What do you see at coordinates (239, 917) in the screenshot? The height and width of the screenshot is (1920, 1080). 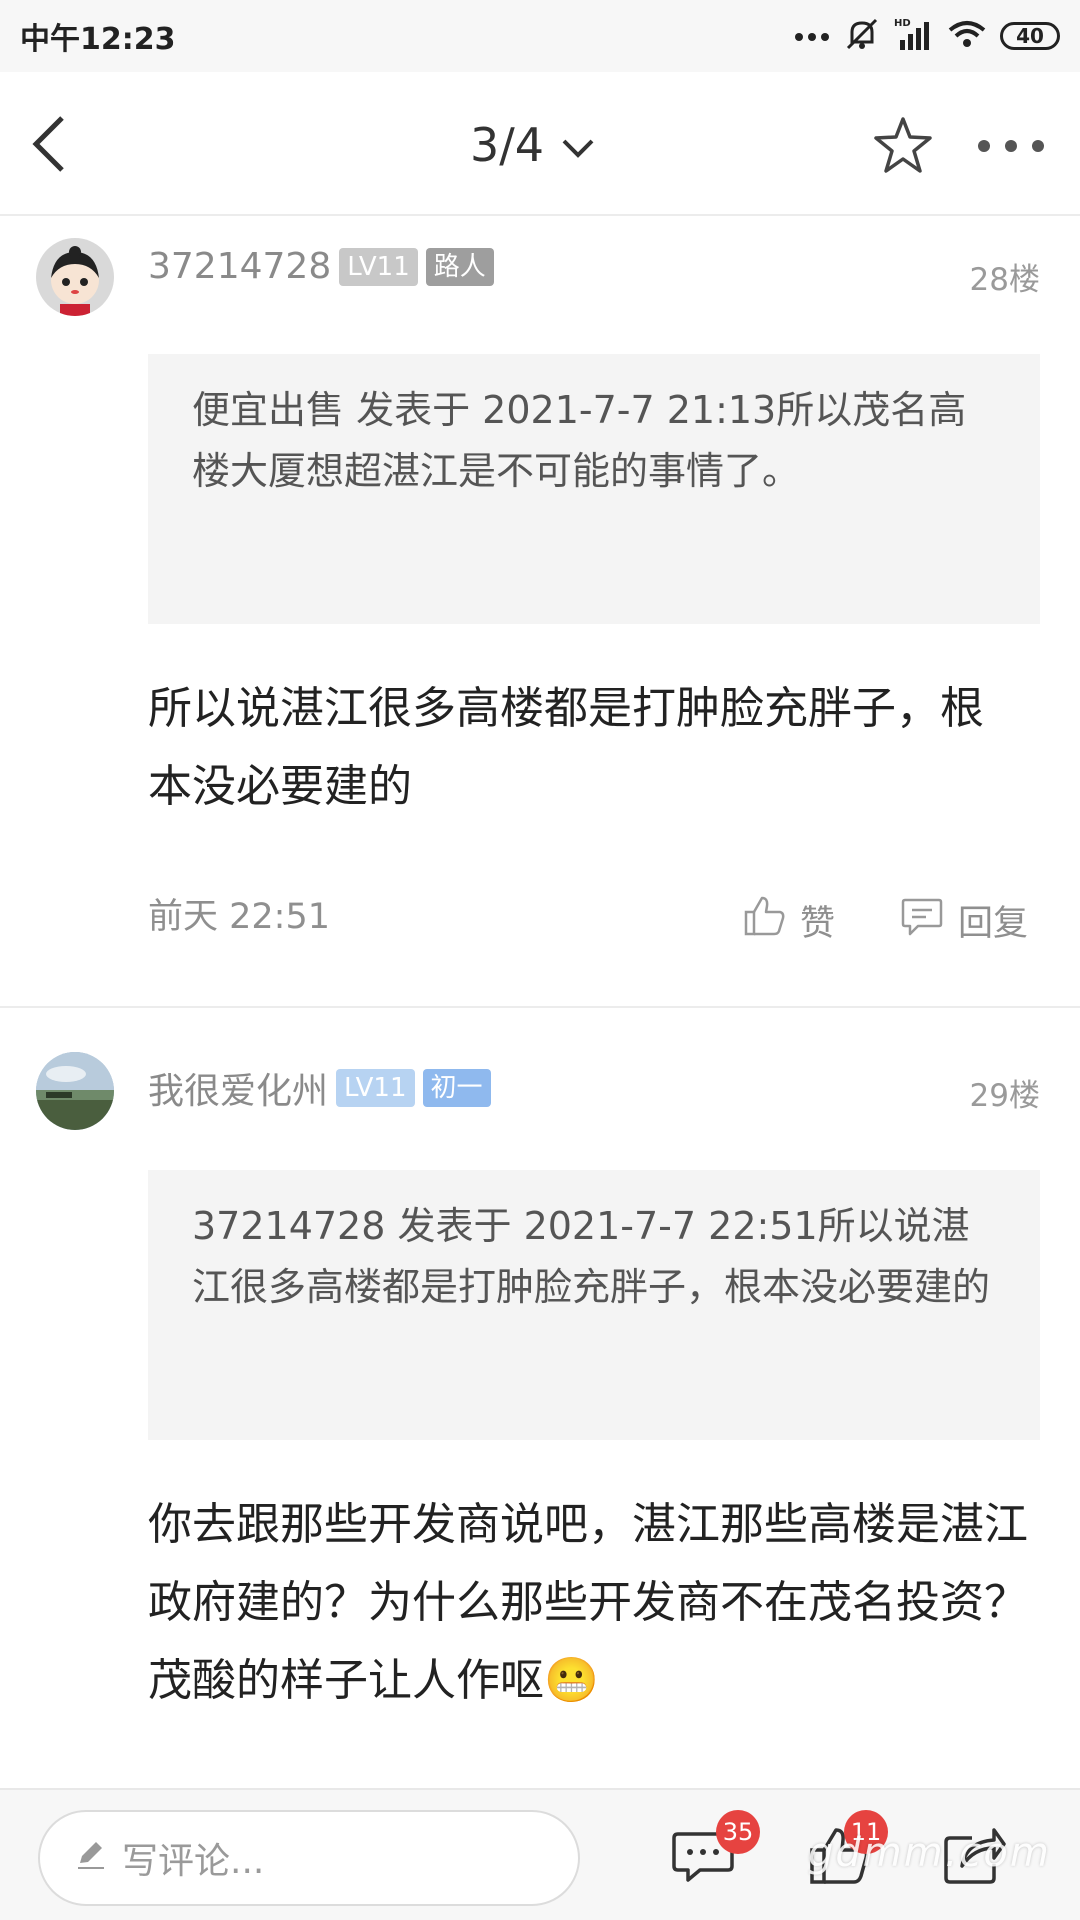 I see `post-time: 前天 22:51` at bounding box center [239, 917].